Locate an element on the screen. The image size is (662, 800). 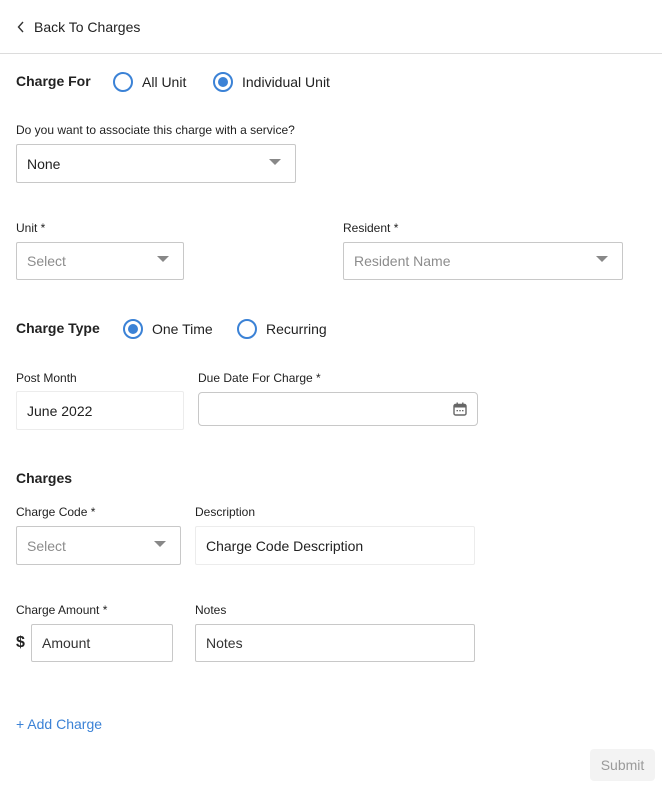
currency-symbol: $ is located at coordinates (20, 642).